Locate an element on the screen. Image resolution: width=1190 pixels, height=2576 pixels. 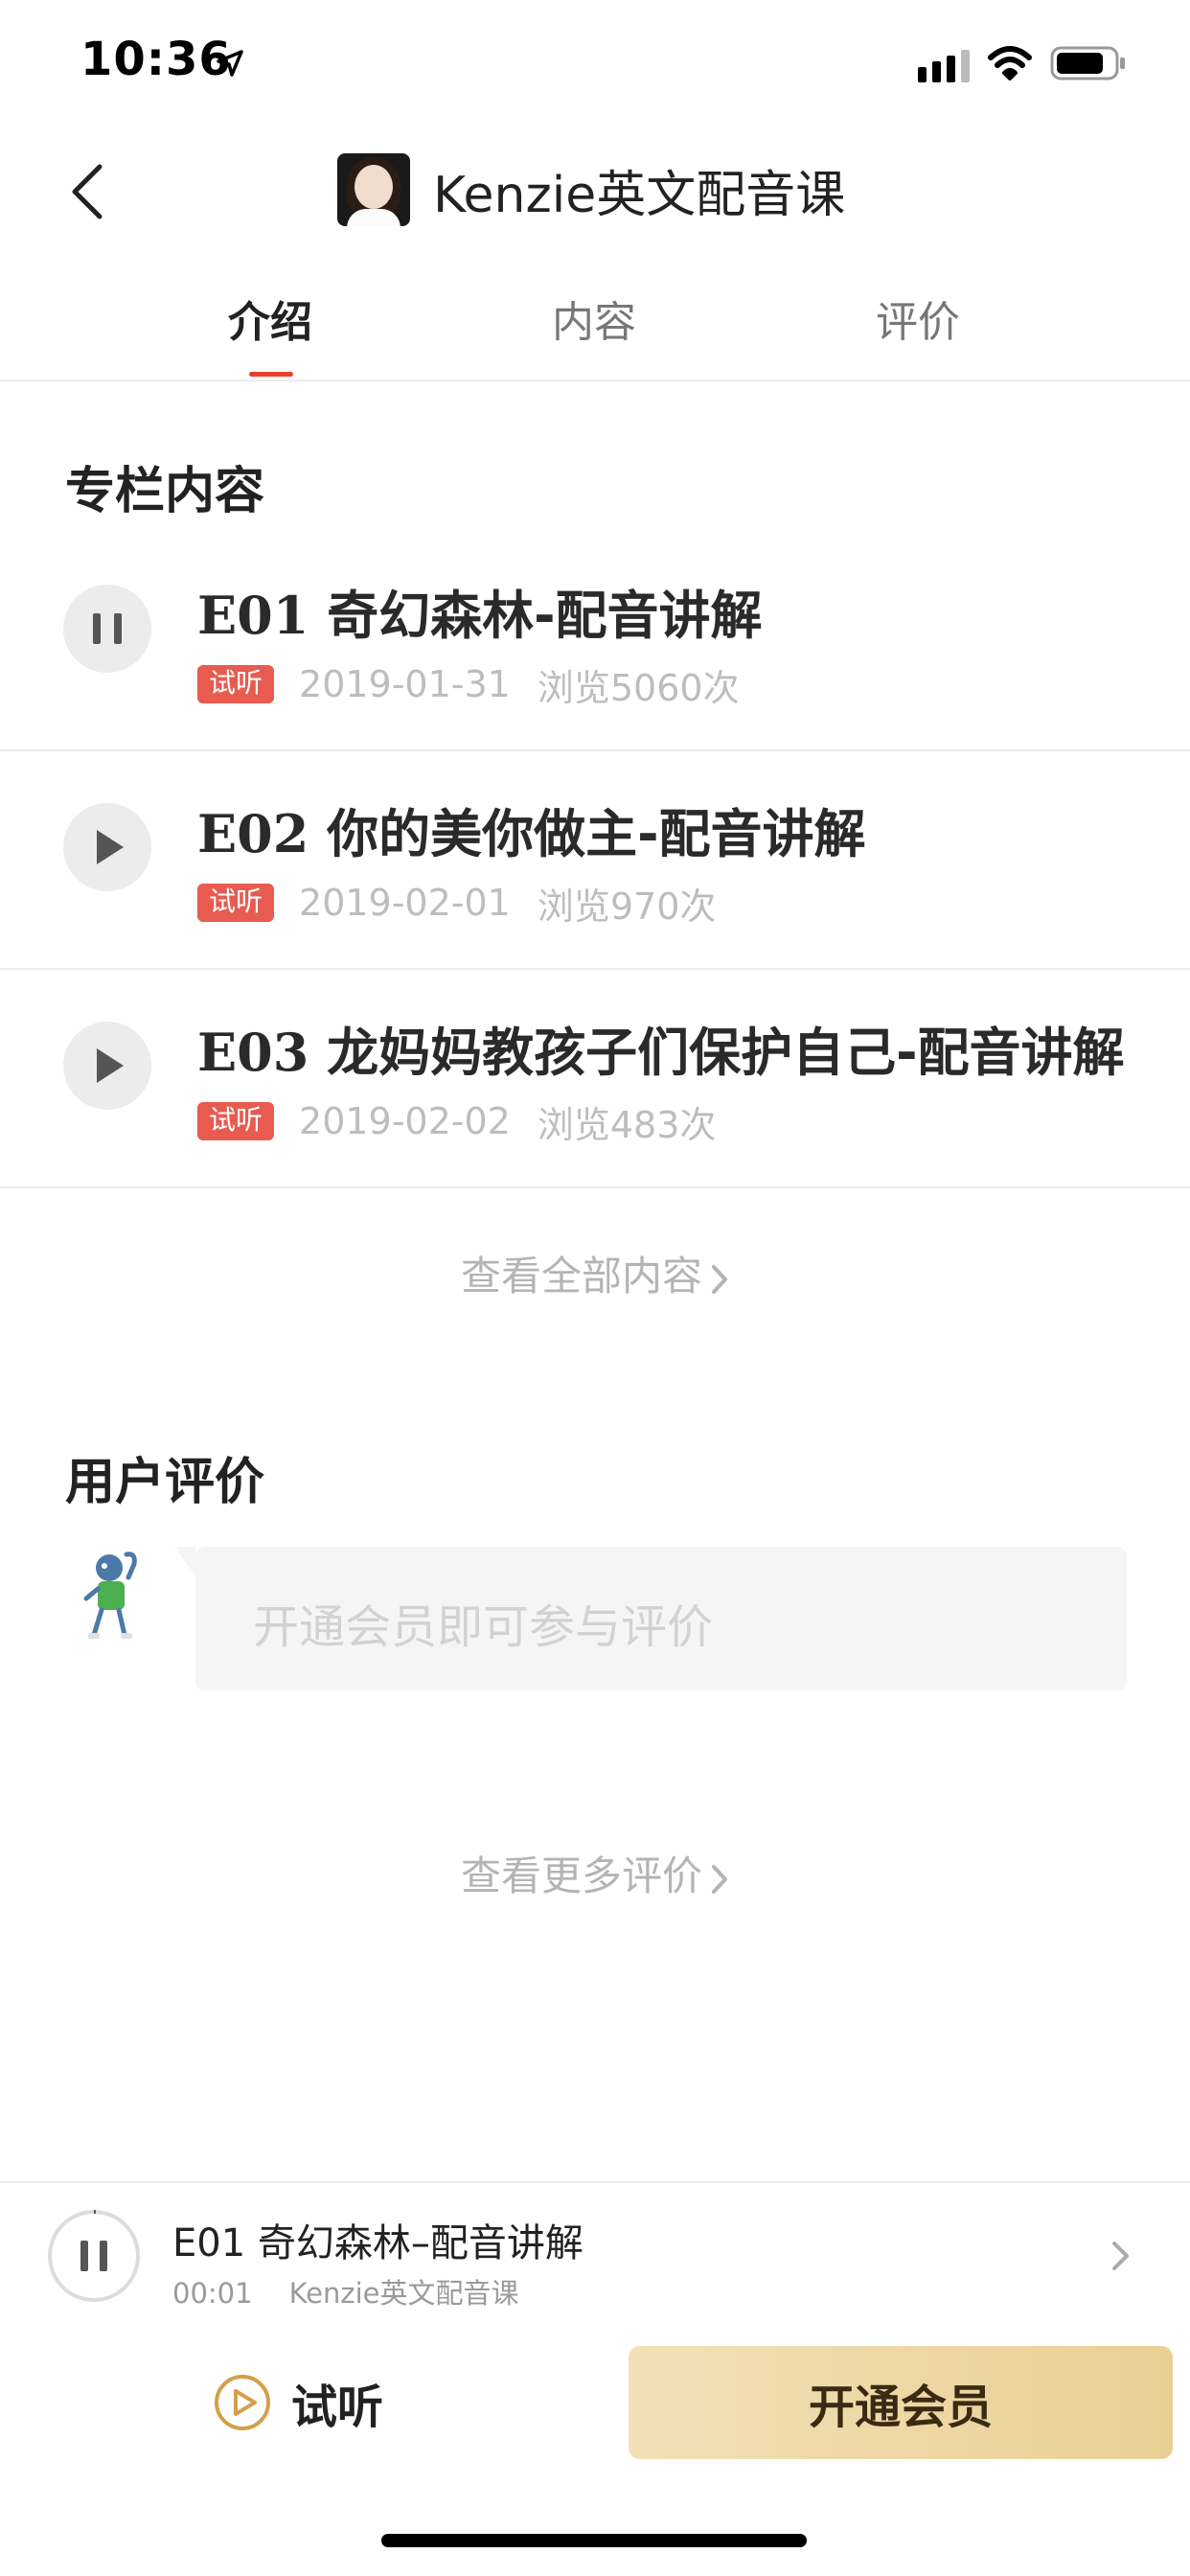
nav-header: Kenzie英文配音课 is located at coordinates (595, 193).